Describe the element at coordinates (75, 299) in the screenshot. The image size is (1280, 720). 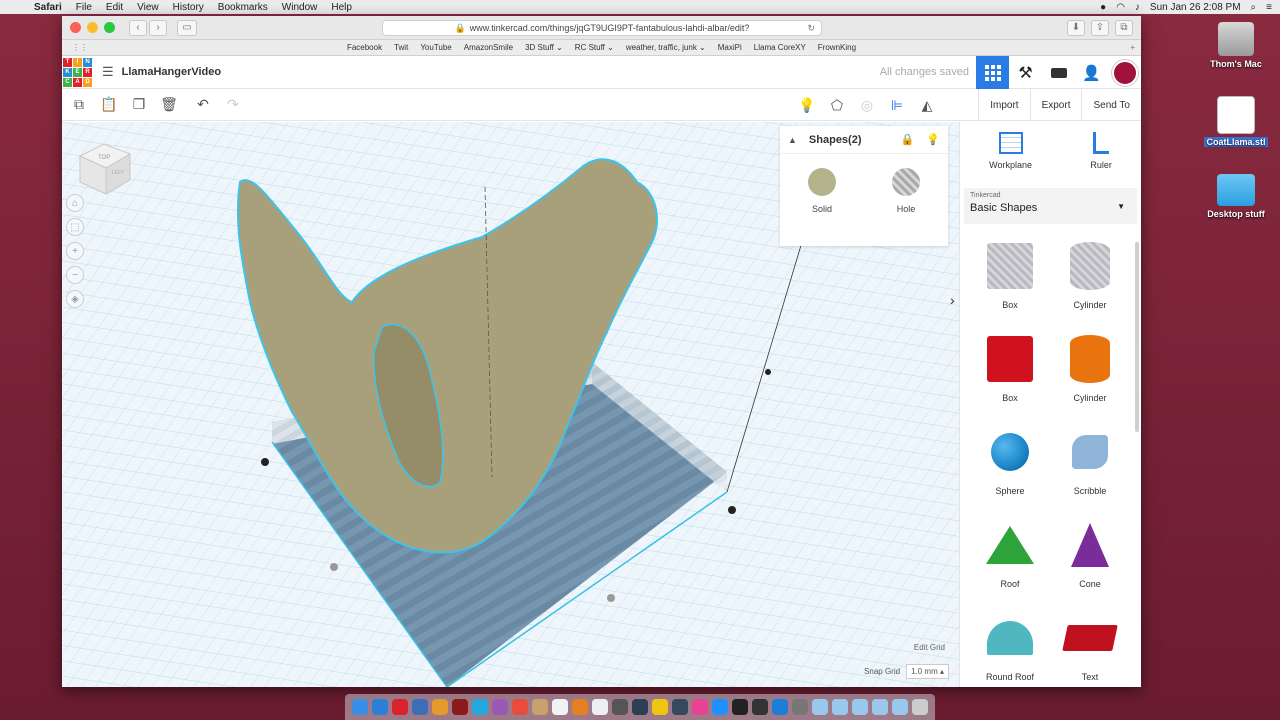
I see `perspective-icon: ◈` at that location.